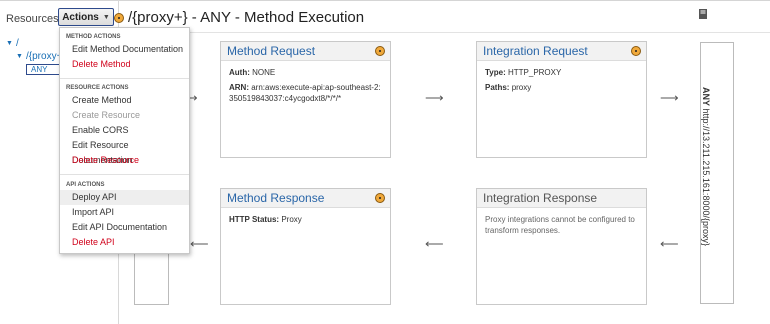 The image size is (770, 324). Describe the element at coordinates (706, 177) in the screenshot. I see `endpoint-url: http://13.211.215.161:8000/{proxy}` at that location.